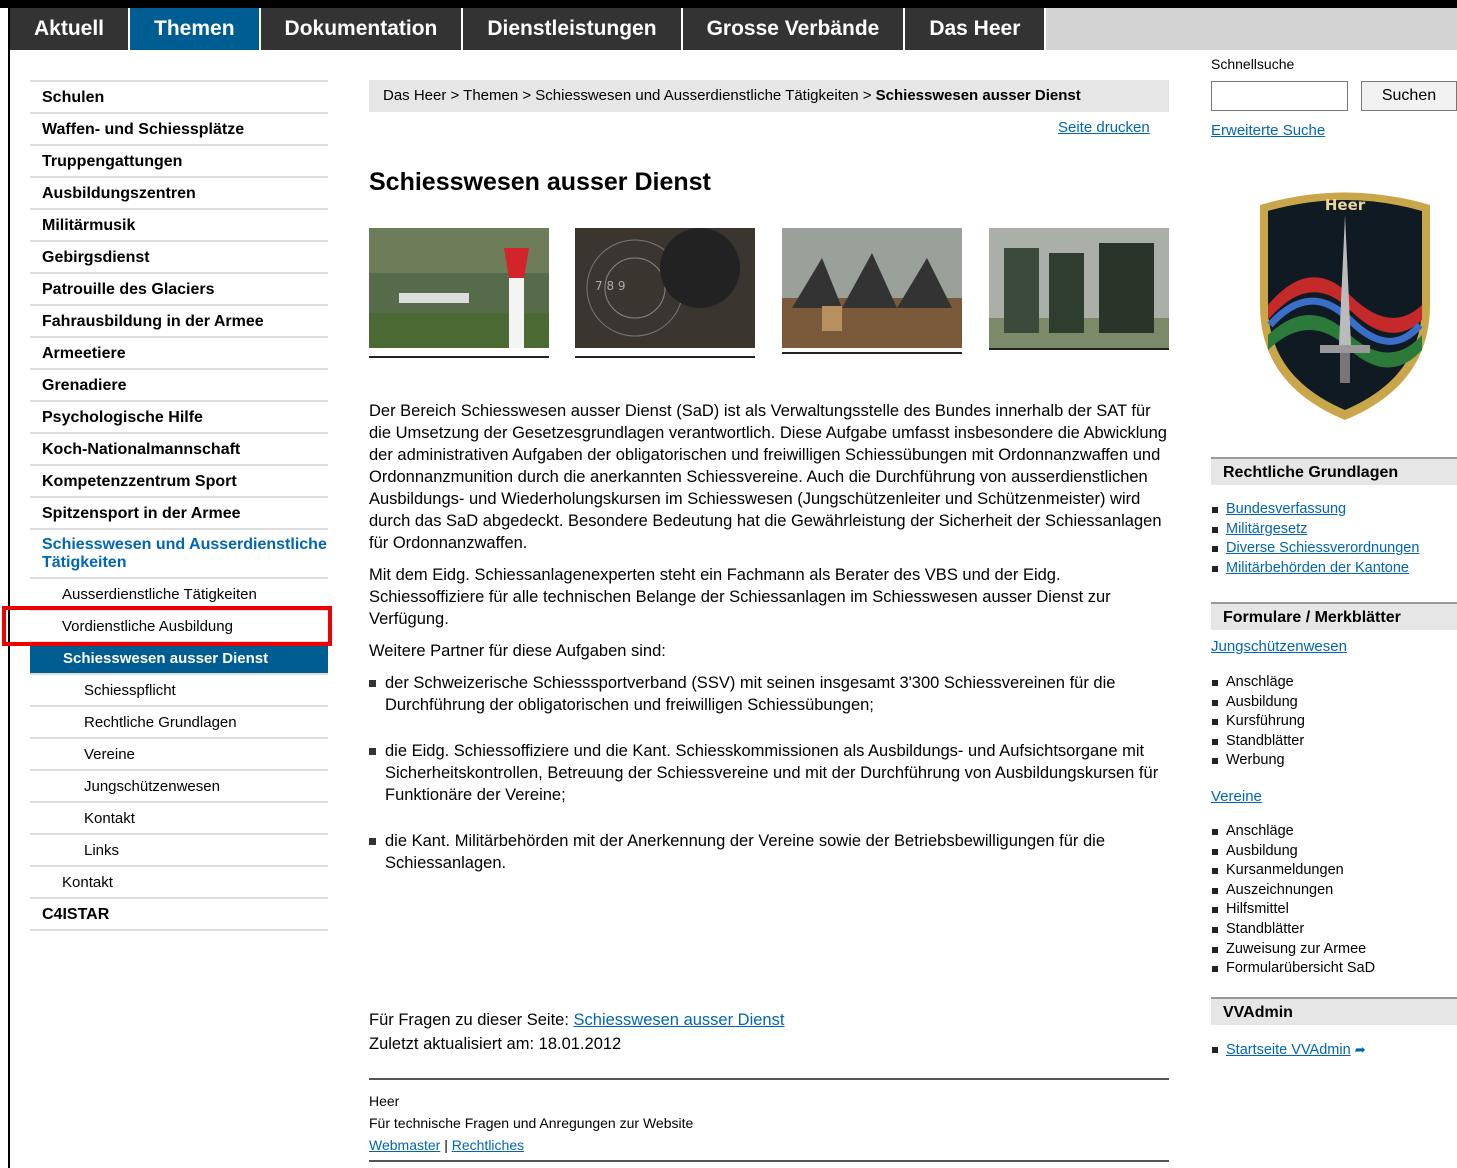  I want to click on sidebar-item-gebirgsdienst: Gebirgsdienst, so click(179, 256).